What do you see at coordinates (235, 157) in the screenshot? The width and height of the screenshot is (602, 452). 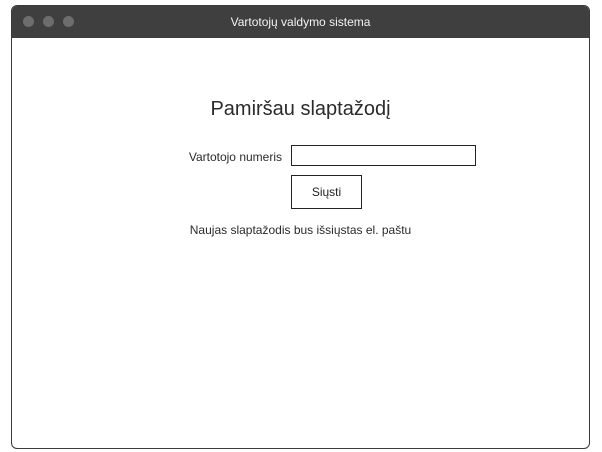 I see `username-label: Vartotojo numeris` at bounding box center [235, 157].